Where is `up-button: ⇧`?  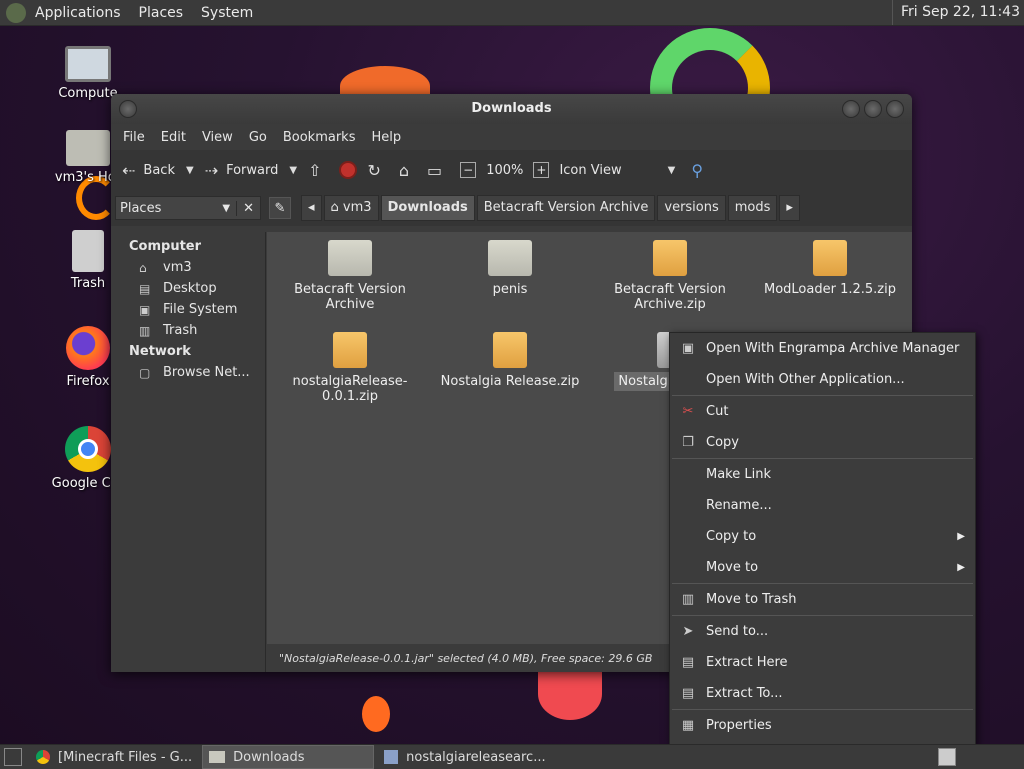 up-button: ⇧ is located at coordinates (318, 170).